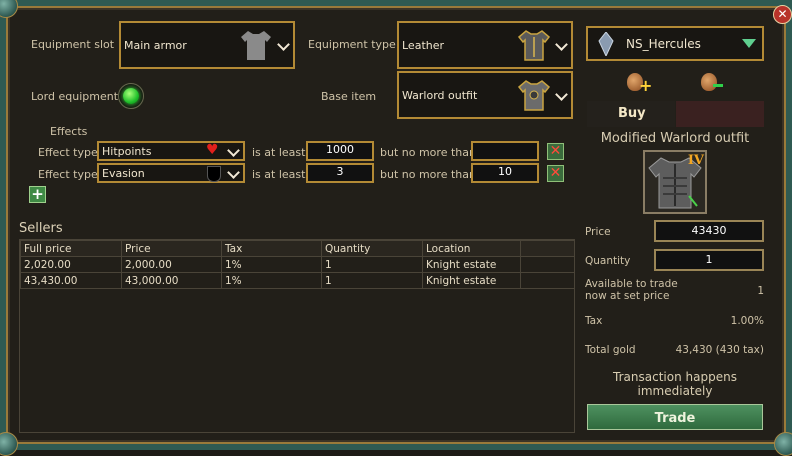  I want to click on toggle-on-indicator, so click(131, 96).